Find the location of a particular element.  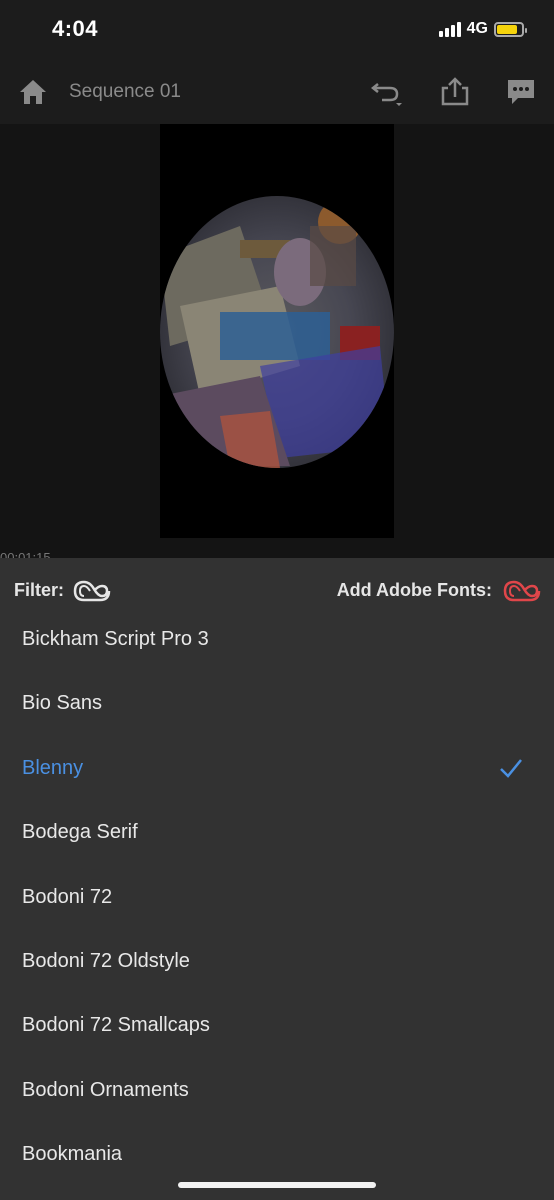

font-name: Bodega Serif is located at coordinates (80, 832).